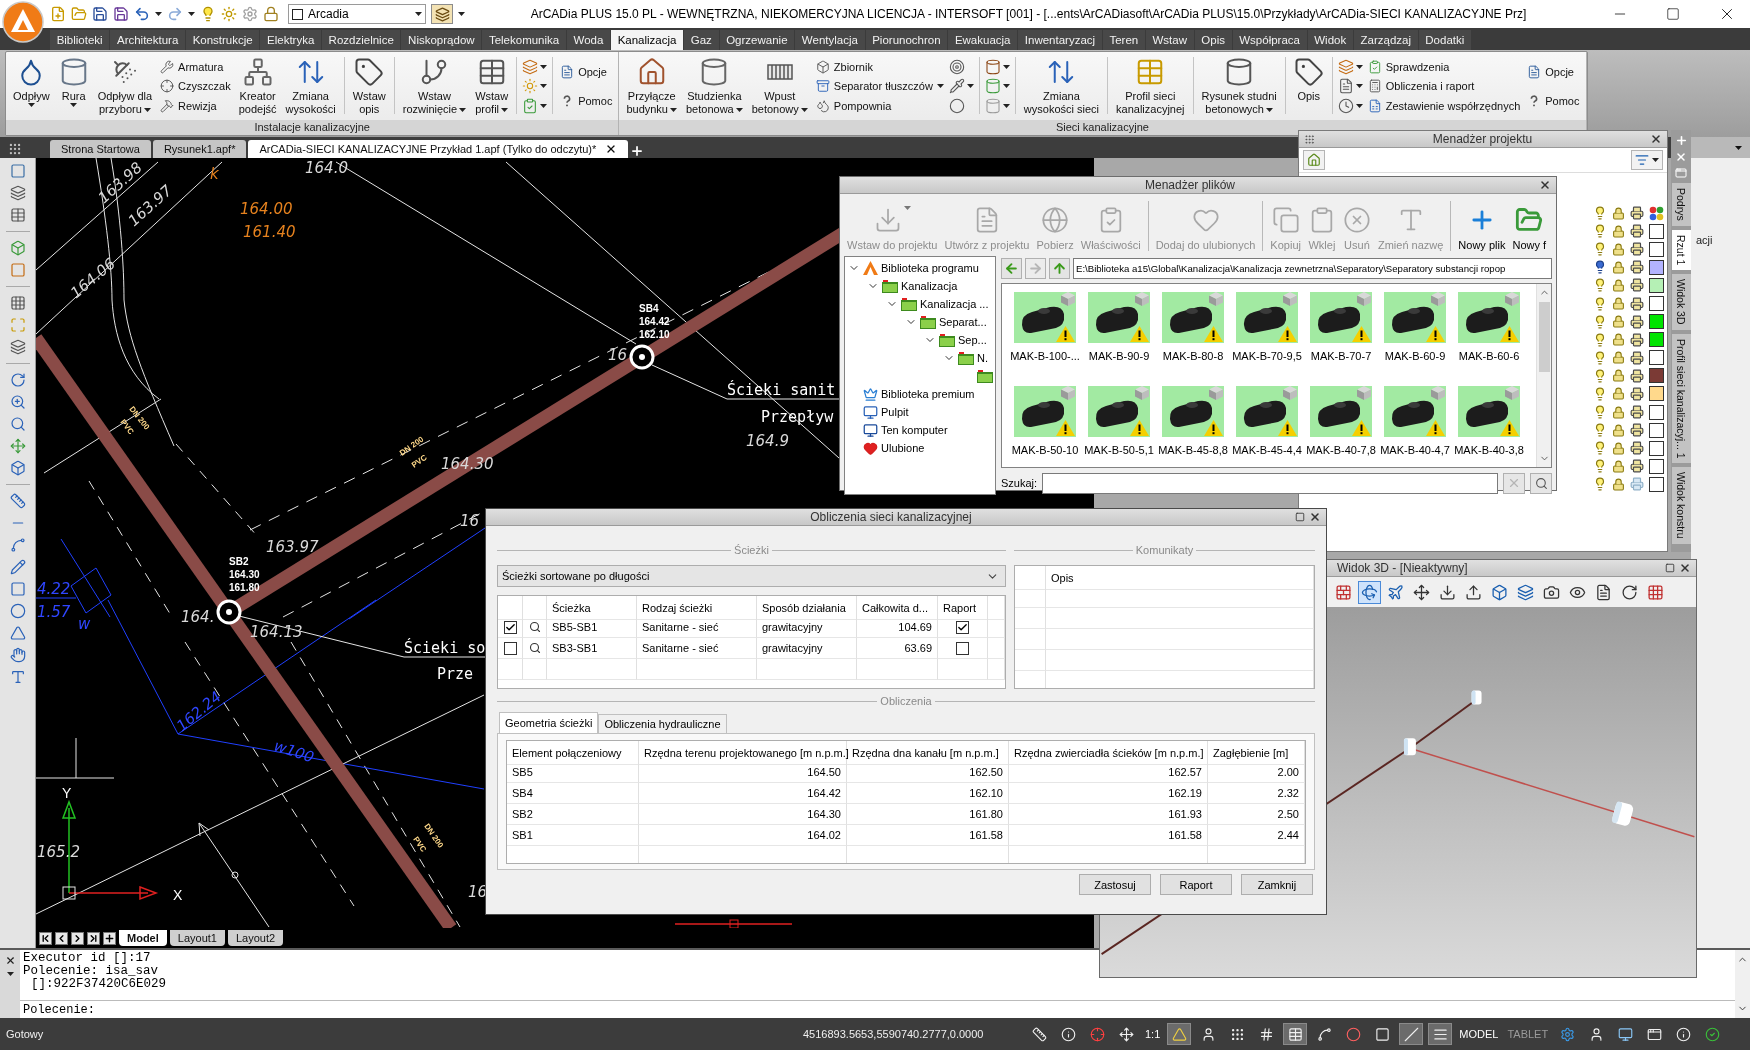 The image size is (1750, 1050). I want to click on tree-item: Biblioteka premium, so click(920, 394).